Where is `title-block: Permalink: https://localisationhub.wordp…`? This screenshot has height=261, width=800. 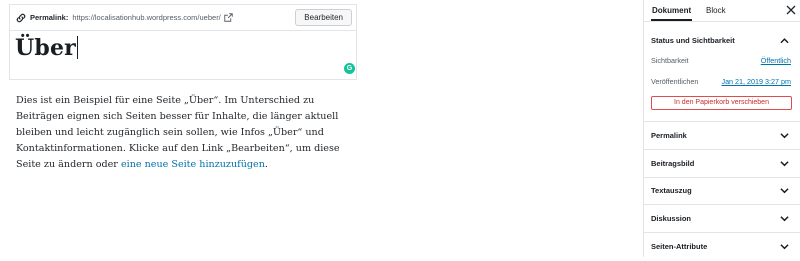 title-block: Permalink: https://localisationhub.wordp… is located at coordinates (183, 42).